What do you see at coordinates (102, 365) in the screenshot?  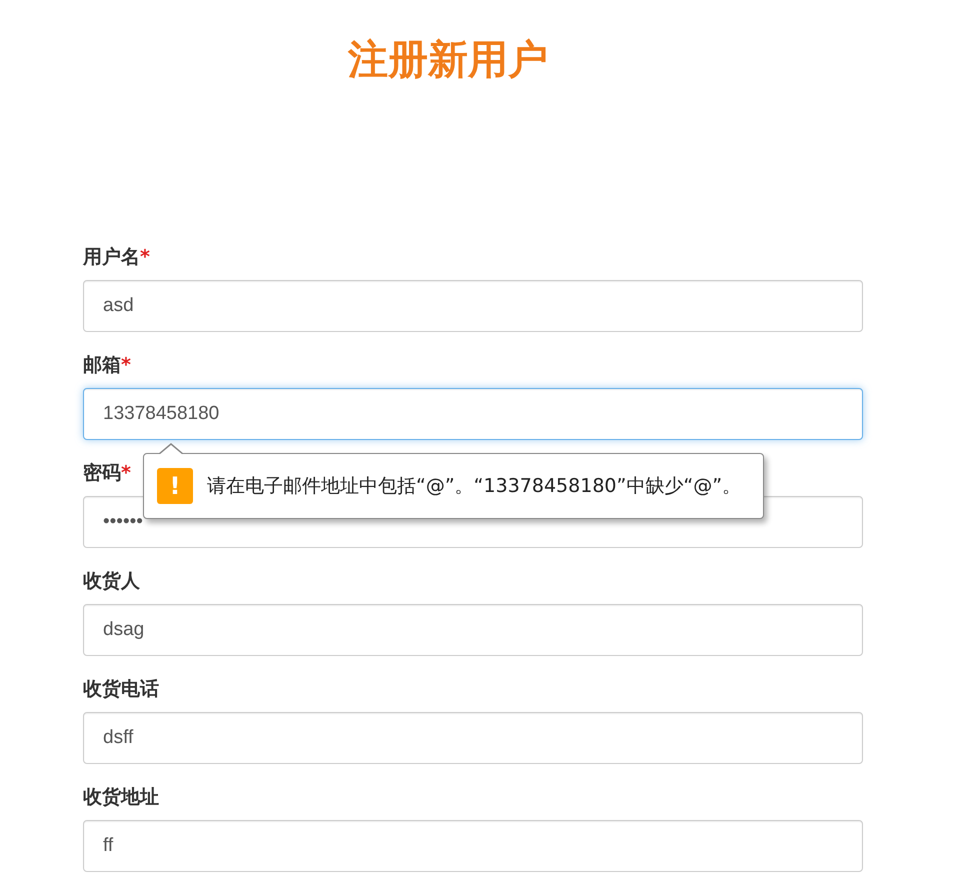 I see `field-label: 邮箱` at bounding box center [102, 365].